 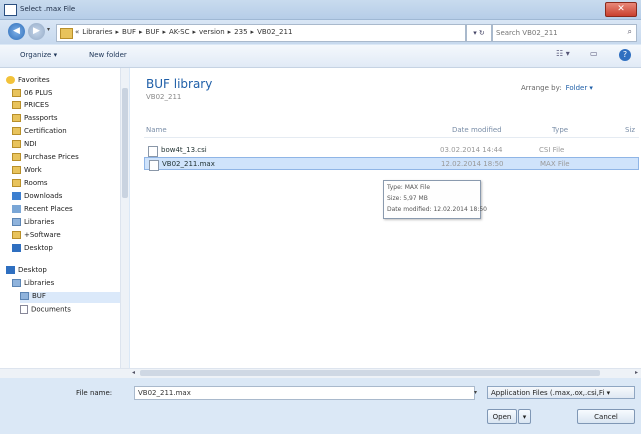 I want to click on nav-item-prices: PRICES, so click(x=30, y=106).